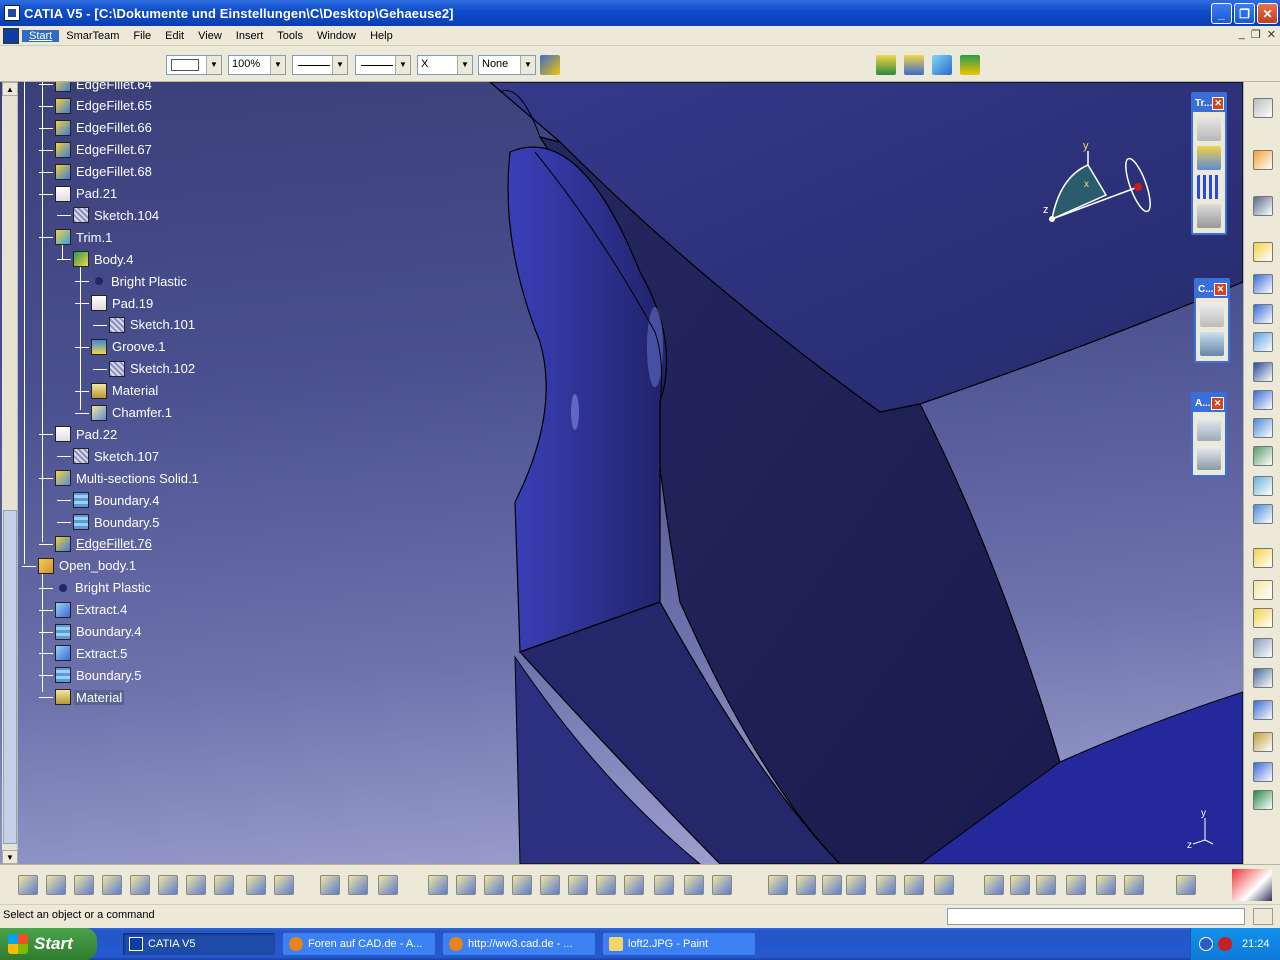  I want to click on open-icon, so click(56, 885).